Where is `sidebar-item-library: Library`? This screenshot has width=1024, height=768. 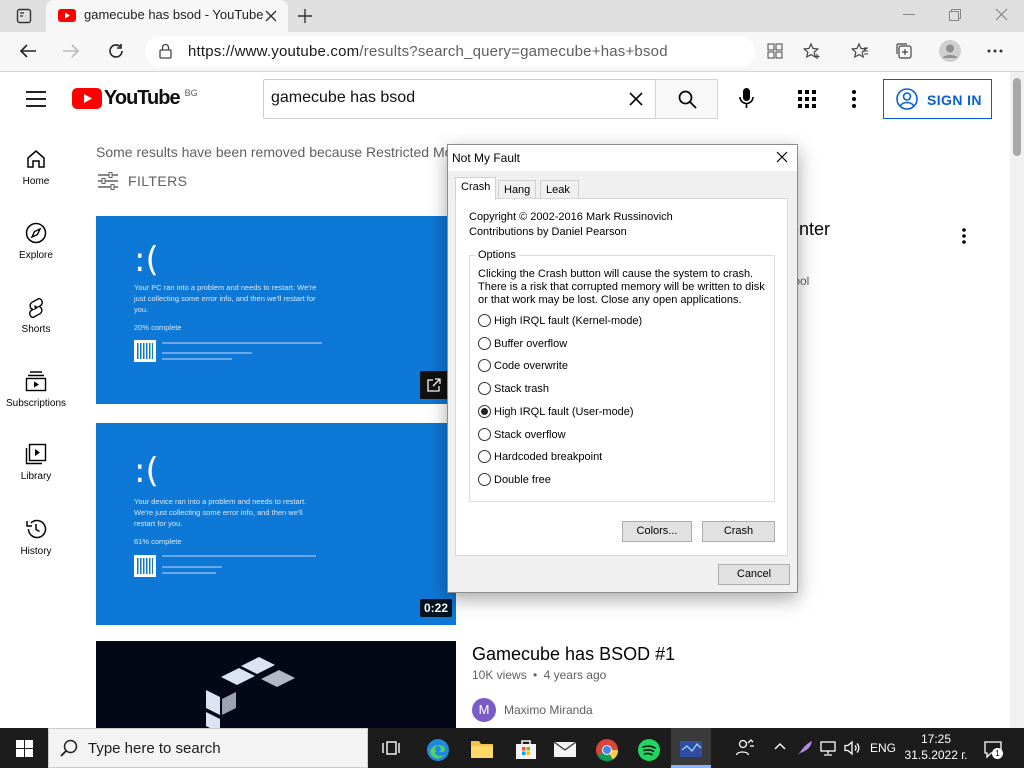 sidebar-item-library: Library is located at coordinates (36, 462).